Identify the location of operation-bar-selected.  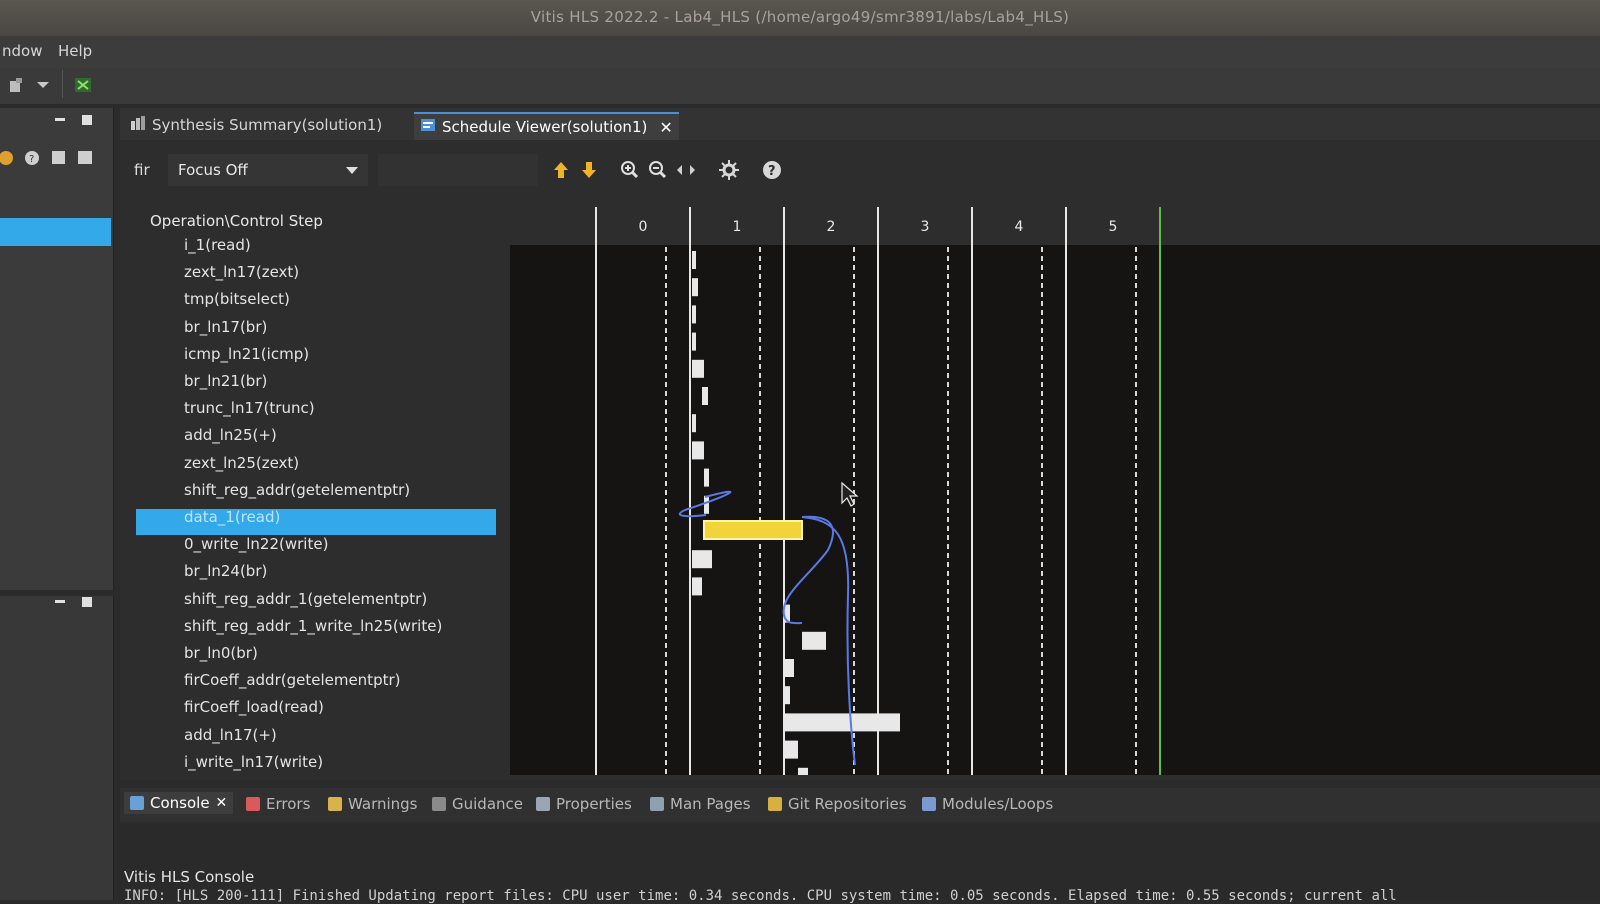
(753, 530).